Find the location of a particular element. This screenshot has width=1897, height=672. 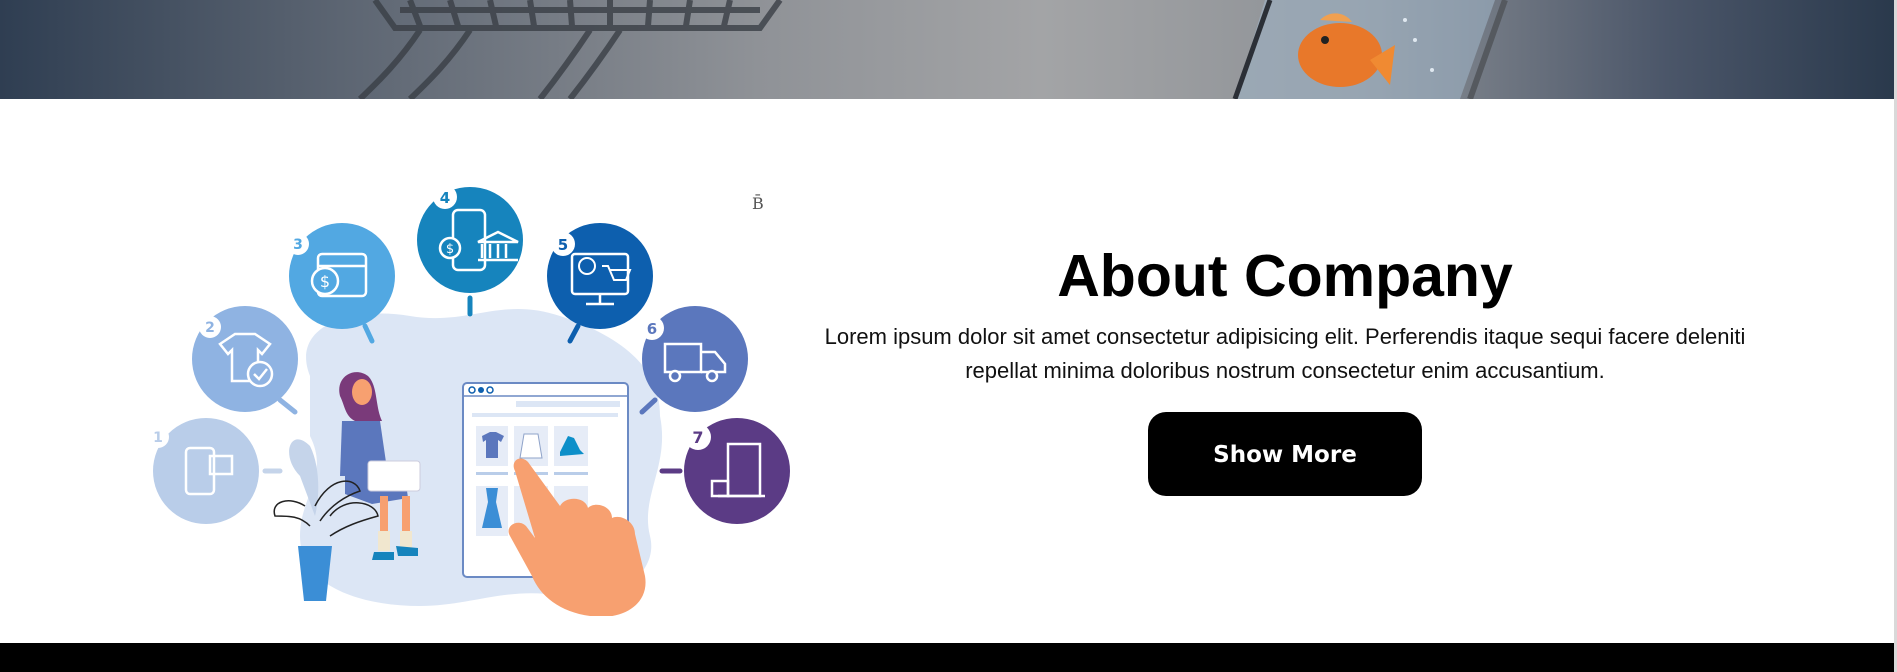

svg-text: 4 is located at coordinates (445, 198).